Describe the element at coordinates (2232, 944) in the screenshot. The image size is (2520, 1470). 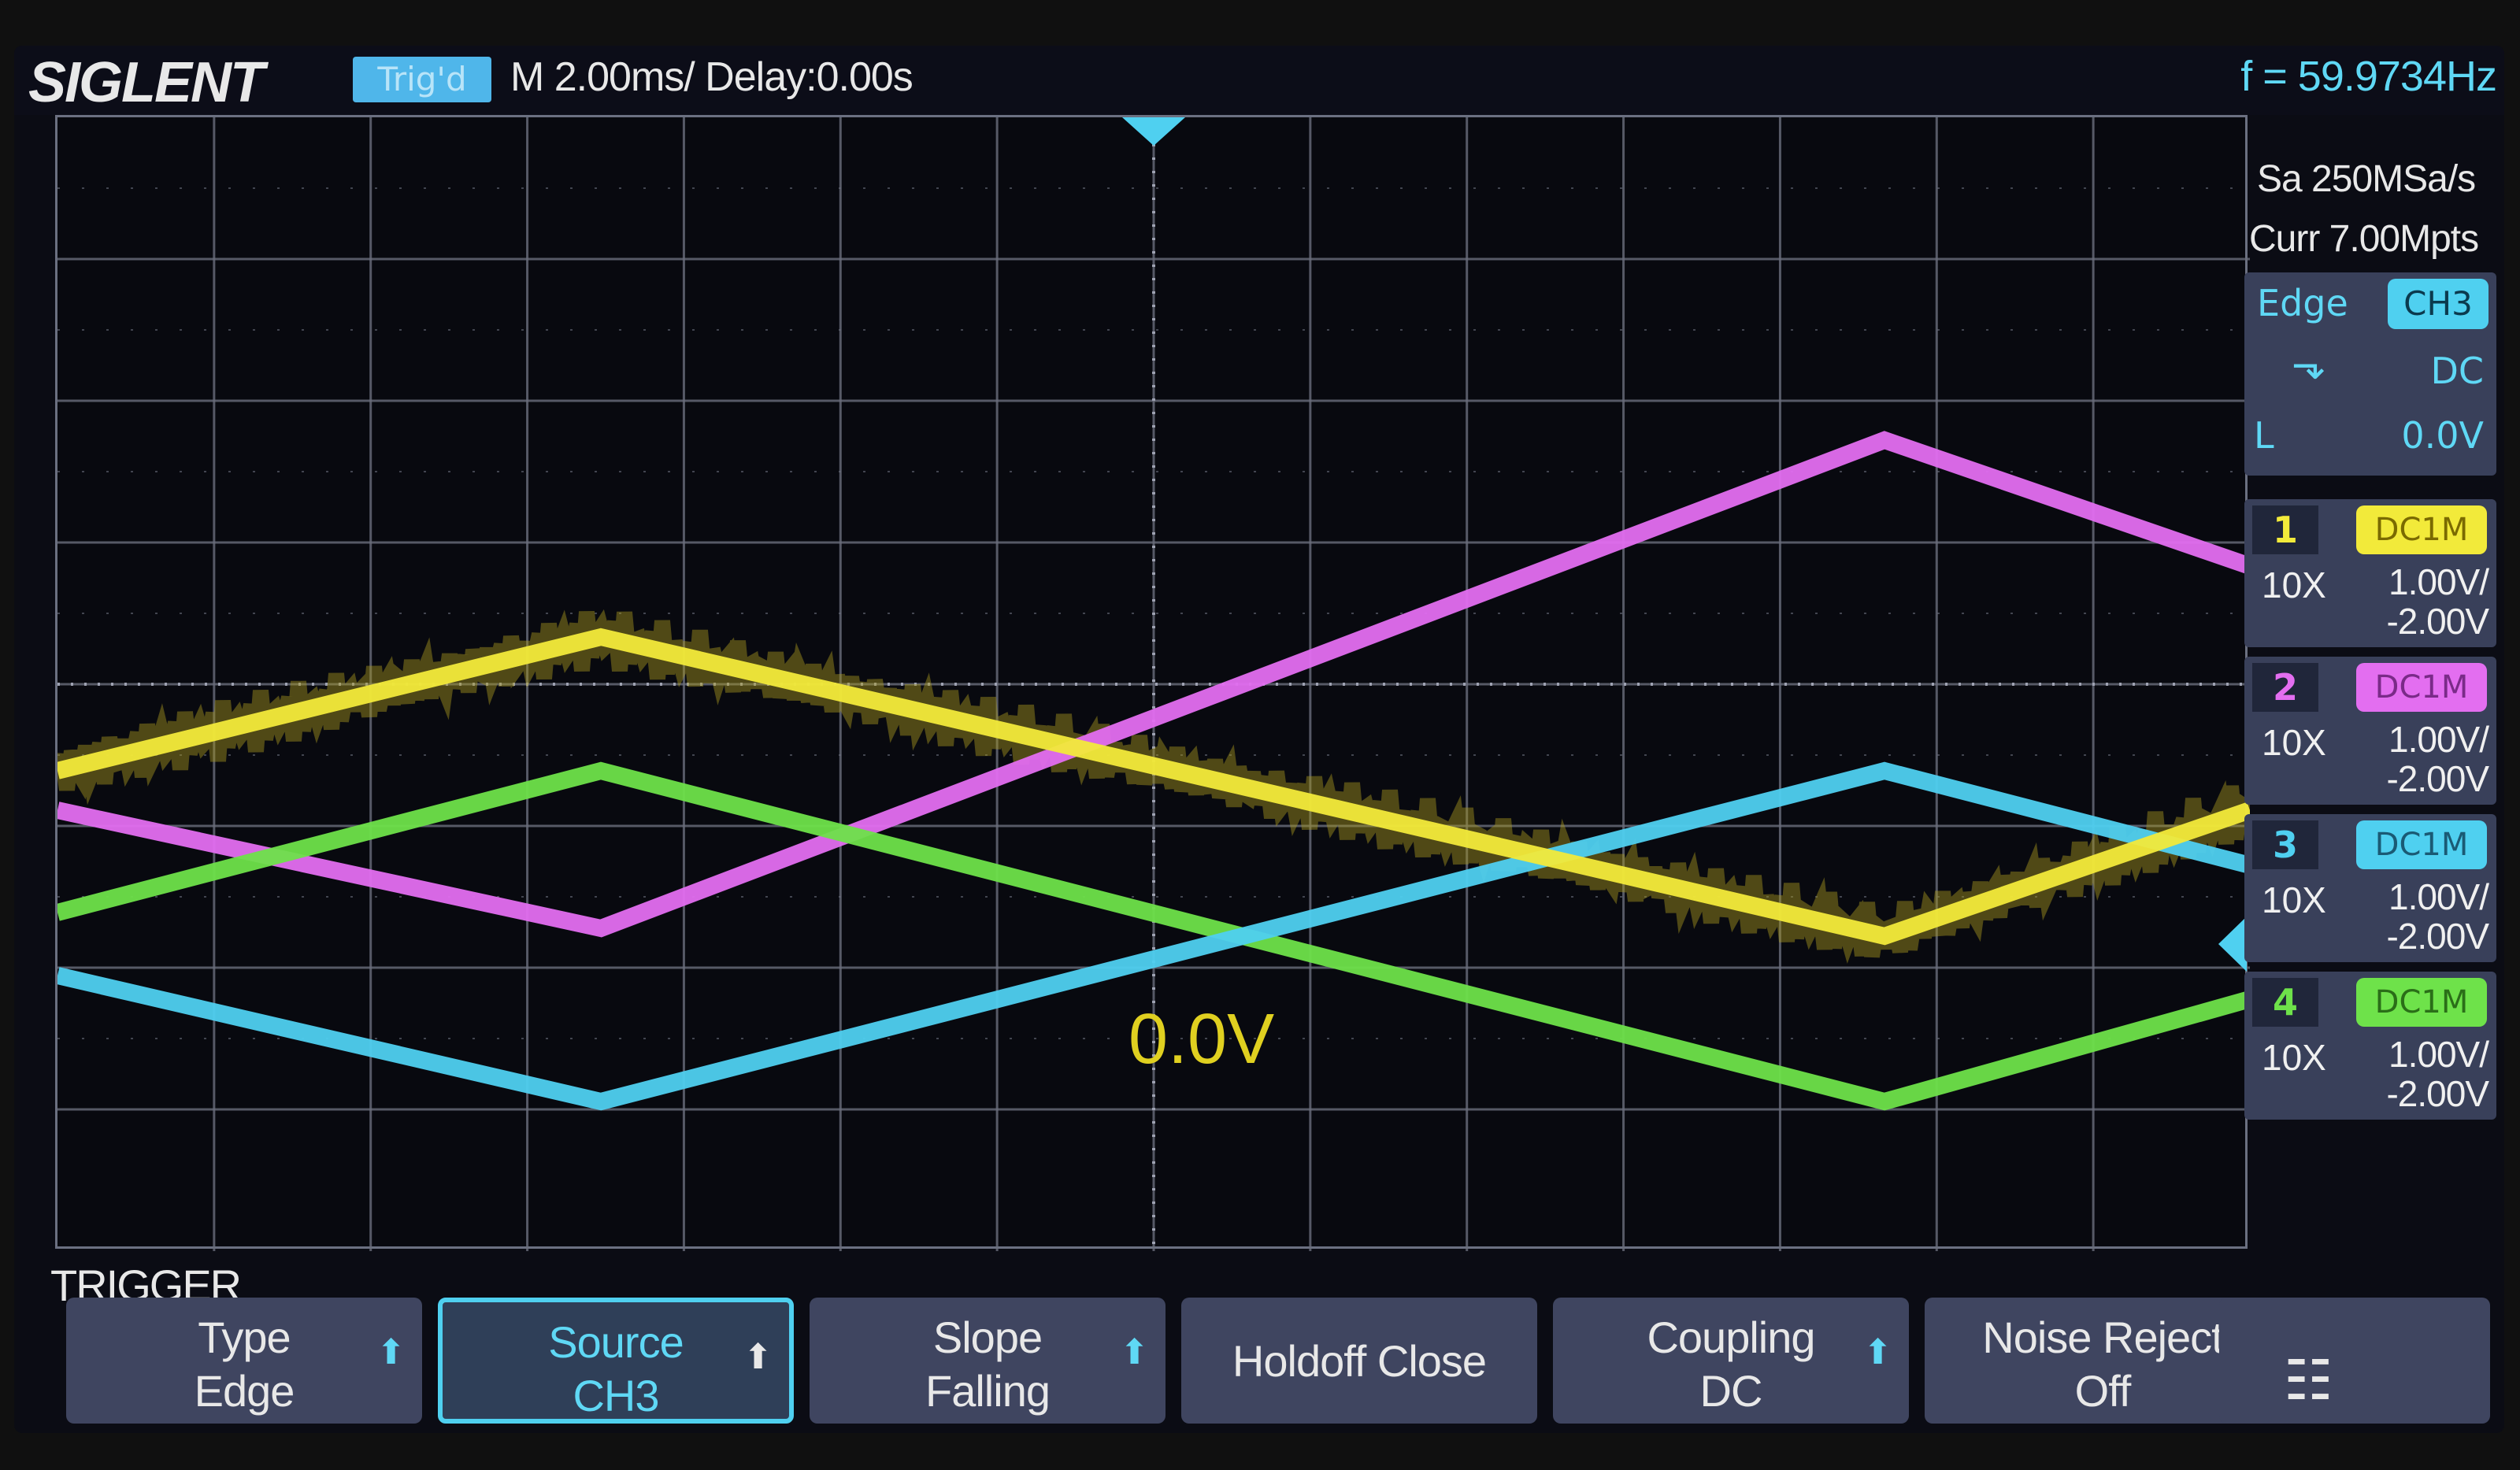
I see `trigger-level-marker` at that location.